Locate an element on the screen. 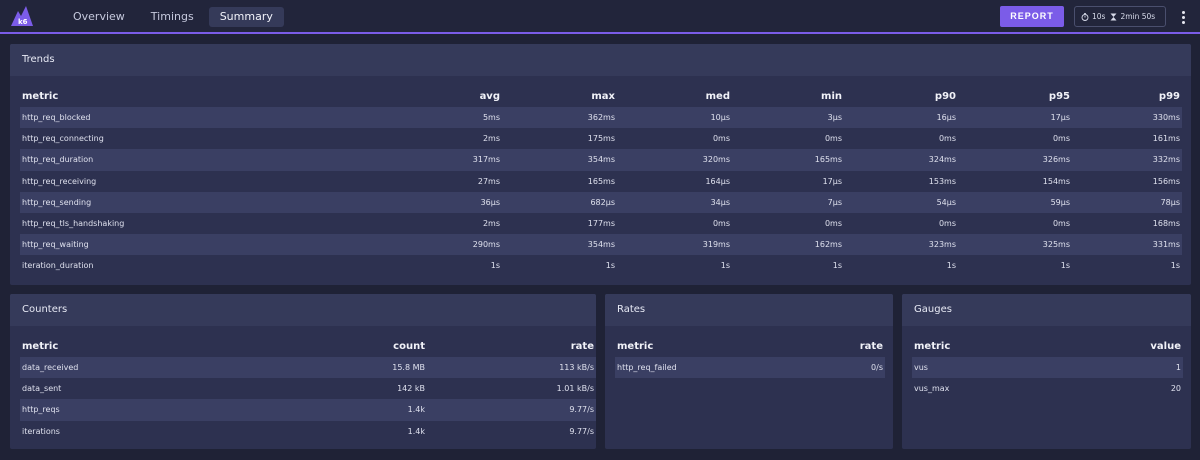 The width and height of the screenshot is (1200, 460). table-row: iteration_duration 1s 1s 1s 1s 1s 1s 1s is located at coordinates (601, 265).